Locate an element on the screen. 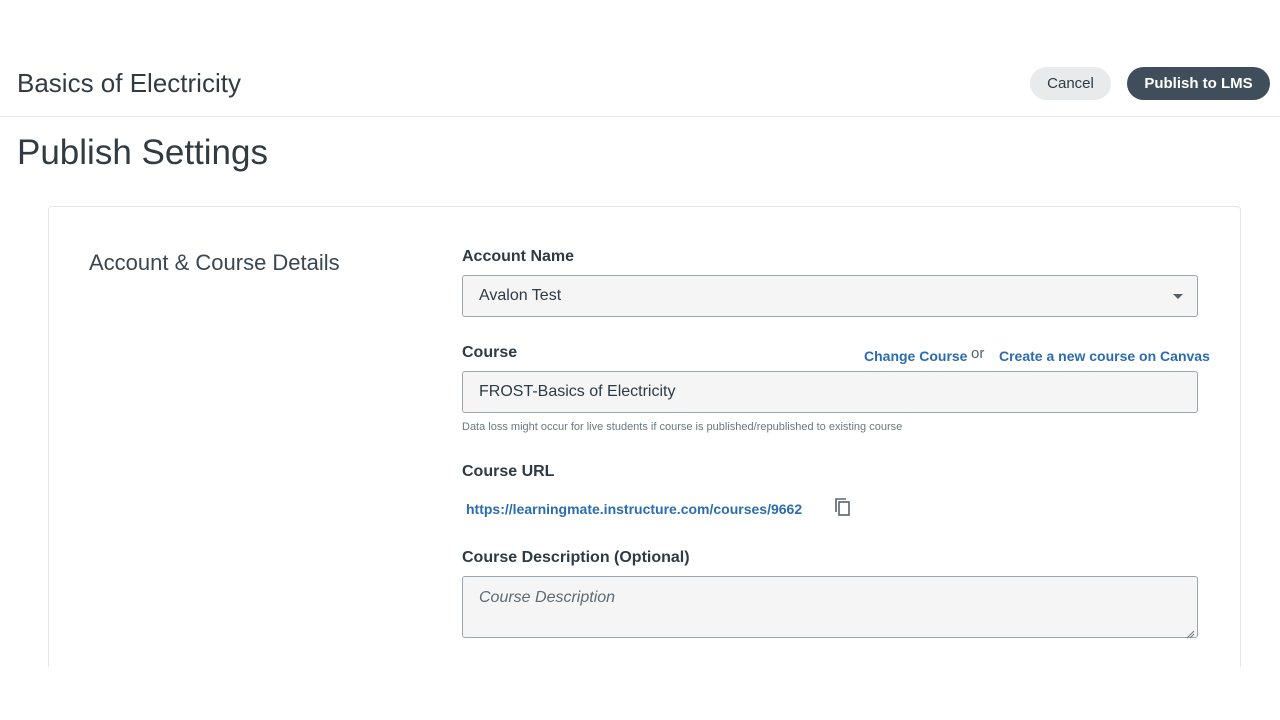  copy-icon is located at coordinates (843, 508).